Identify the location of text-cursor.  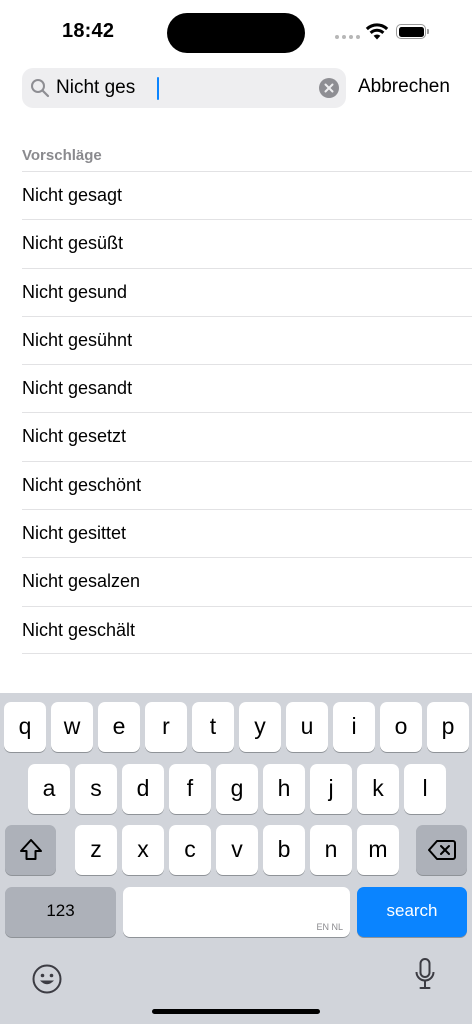
(158, 88).